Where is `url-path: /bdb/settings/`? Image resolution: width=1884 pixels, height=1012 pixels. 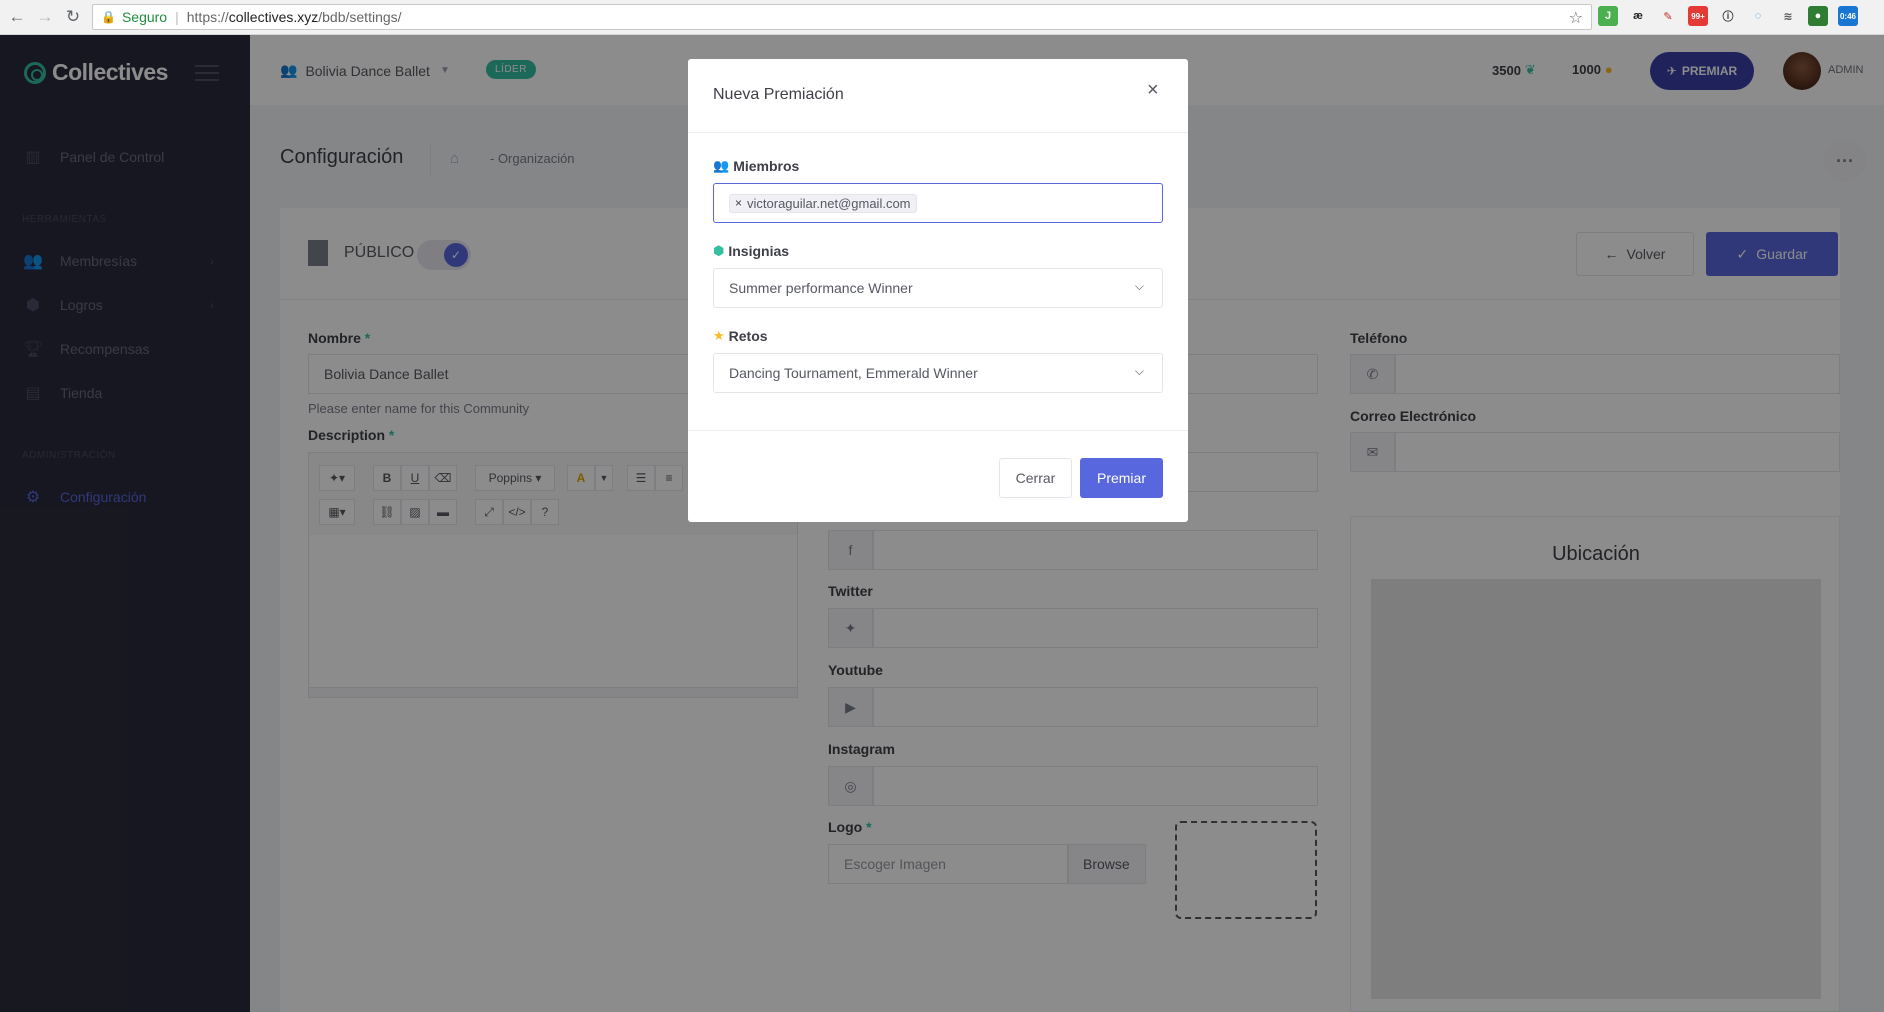 url-path: /bdb/settings/ is located at coordinates (360, 17).